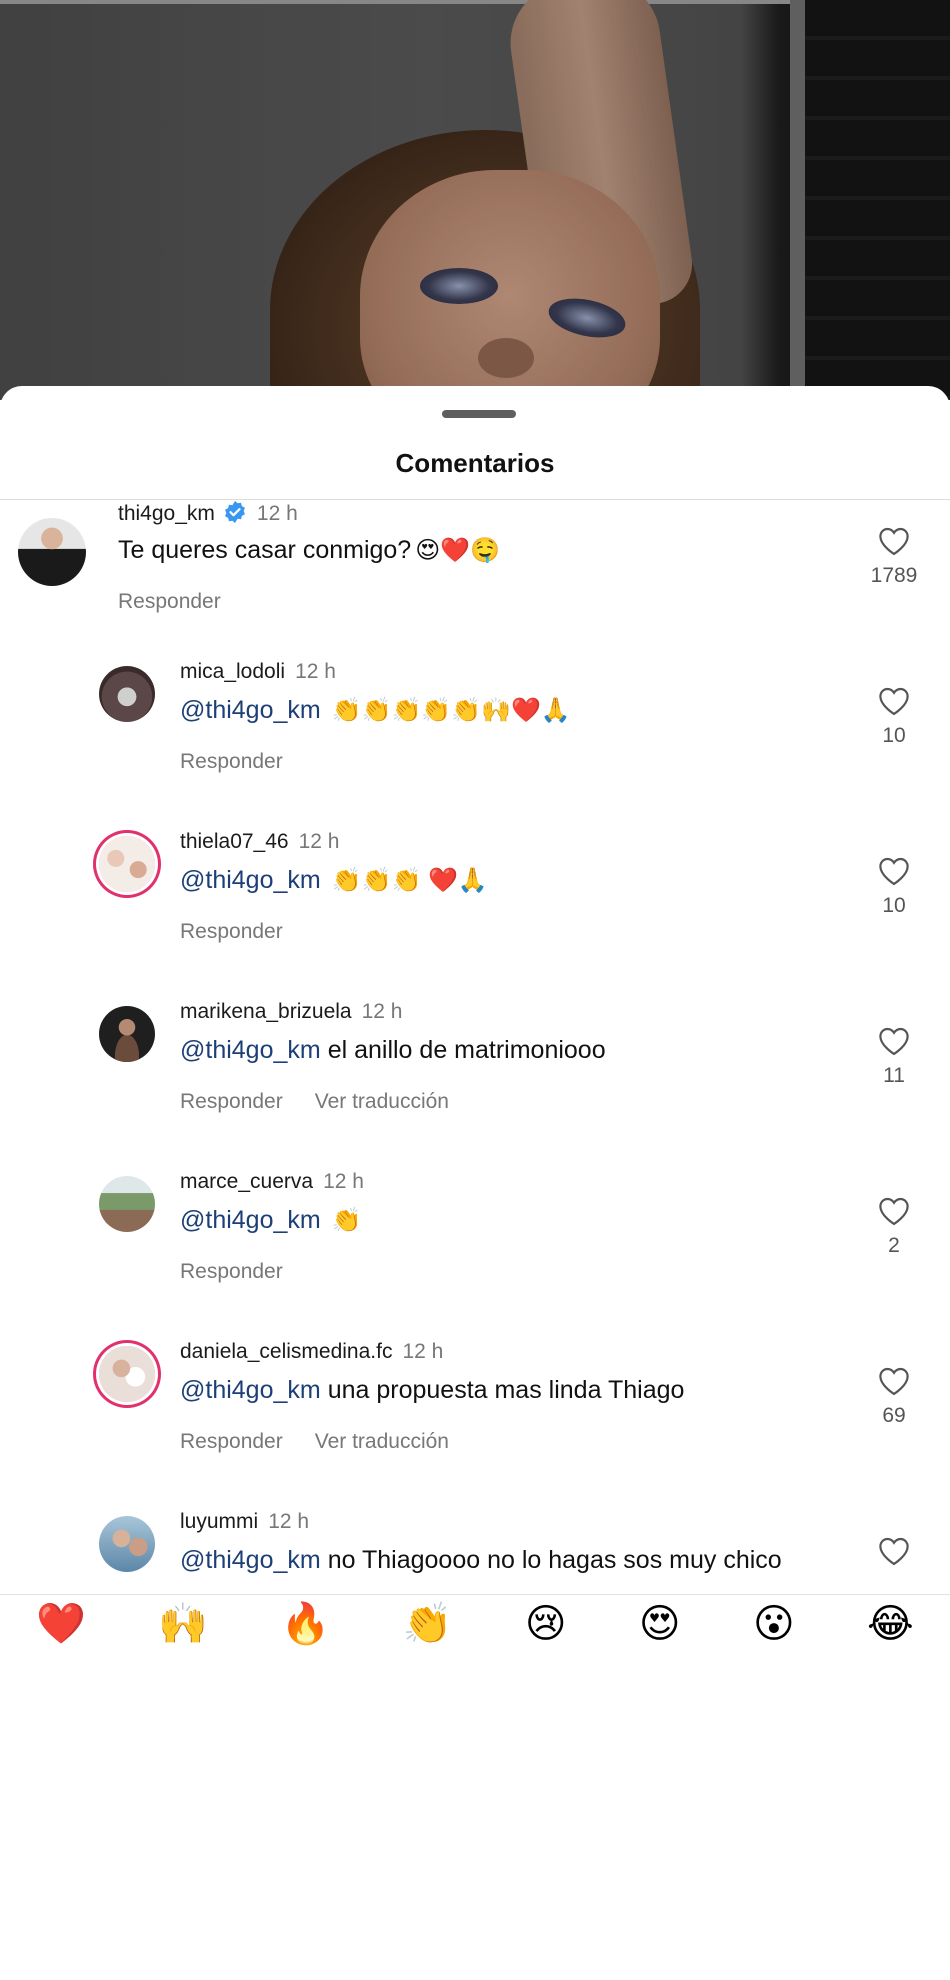  Describe the element at coordinates (894, 1057) in the screenshot. I see `like-control: 11` at that location.